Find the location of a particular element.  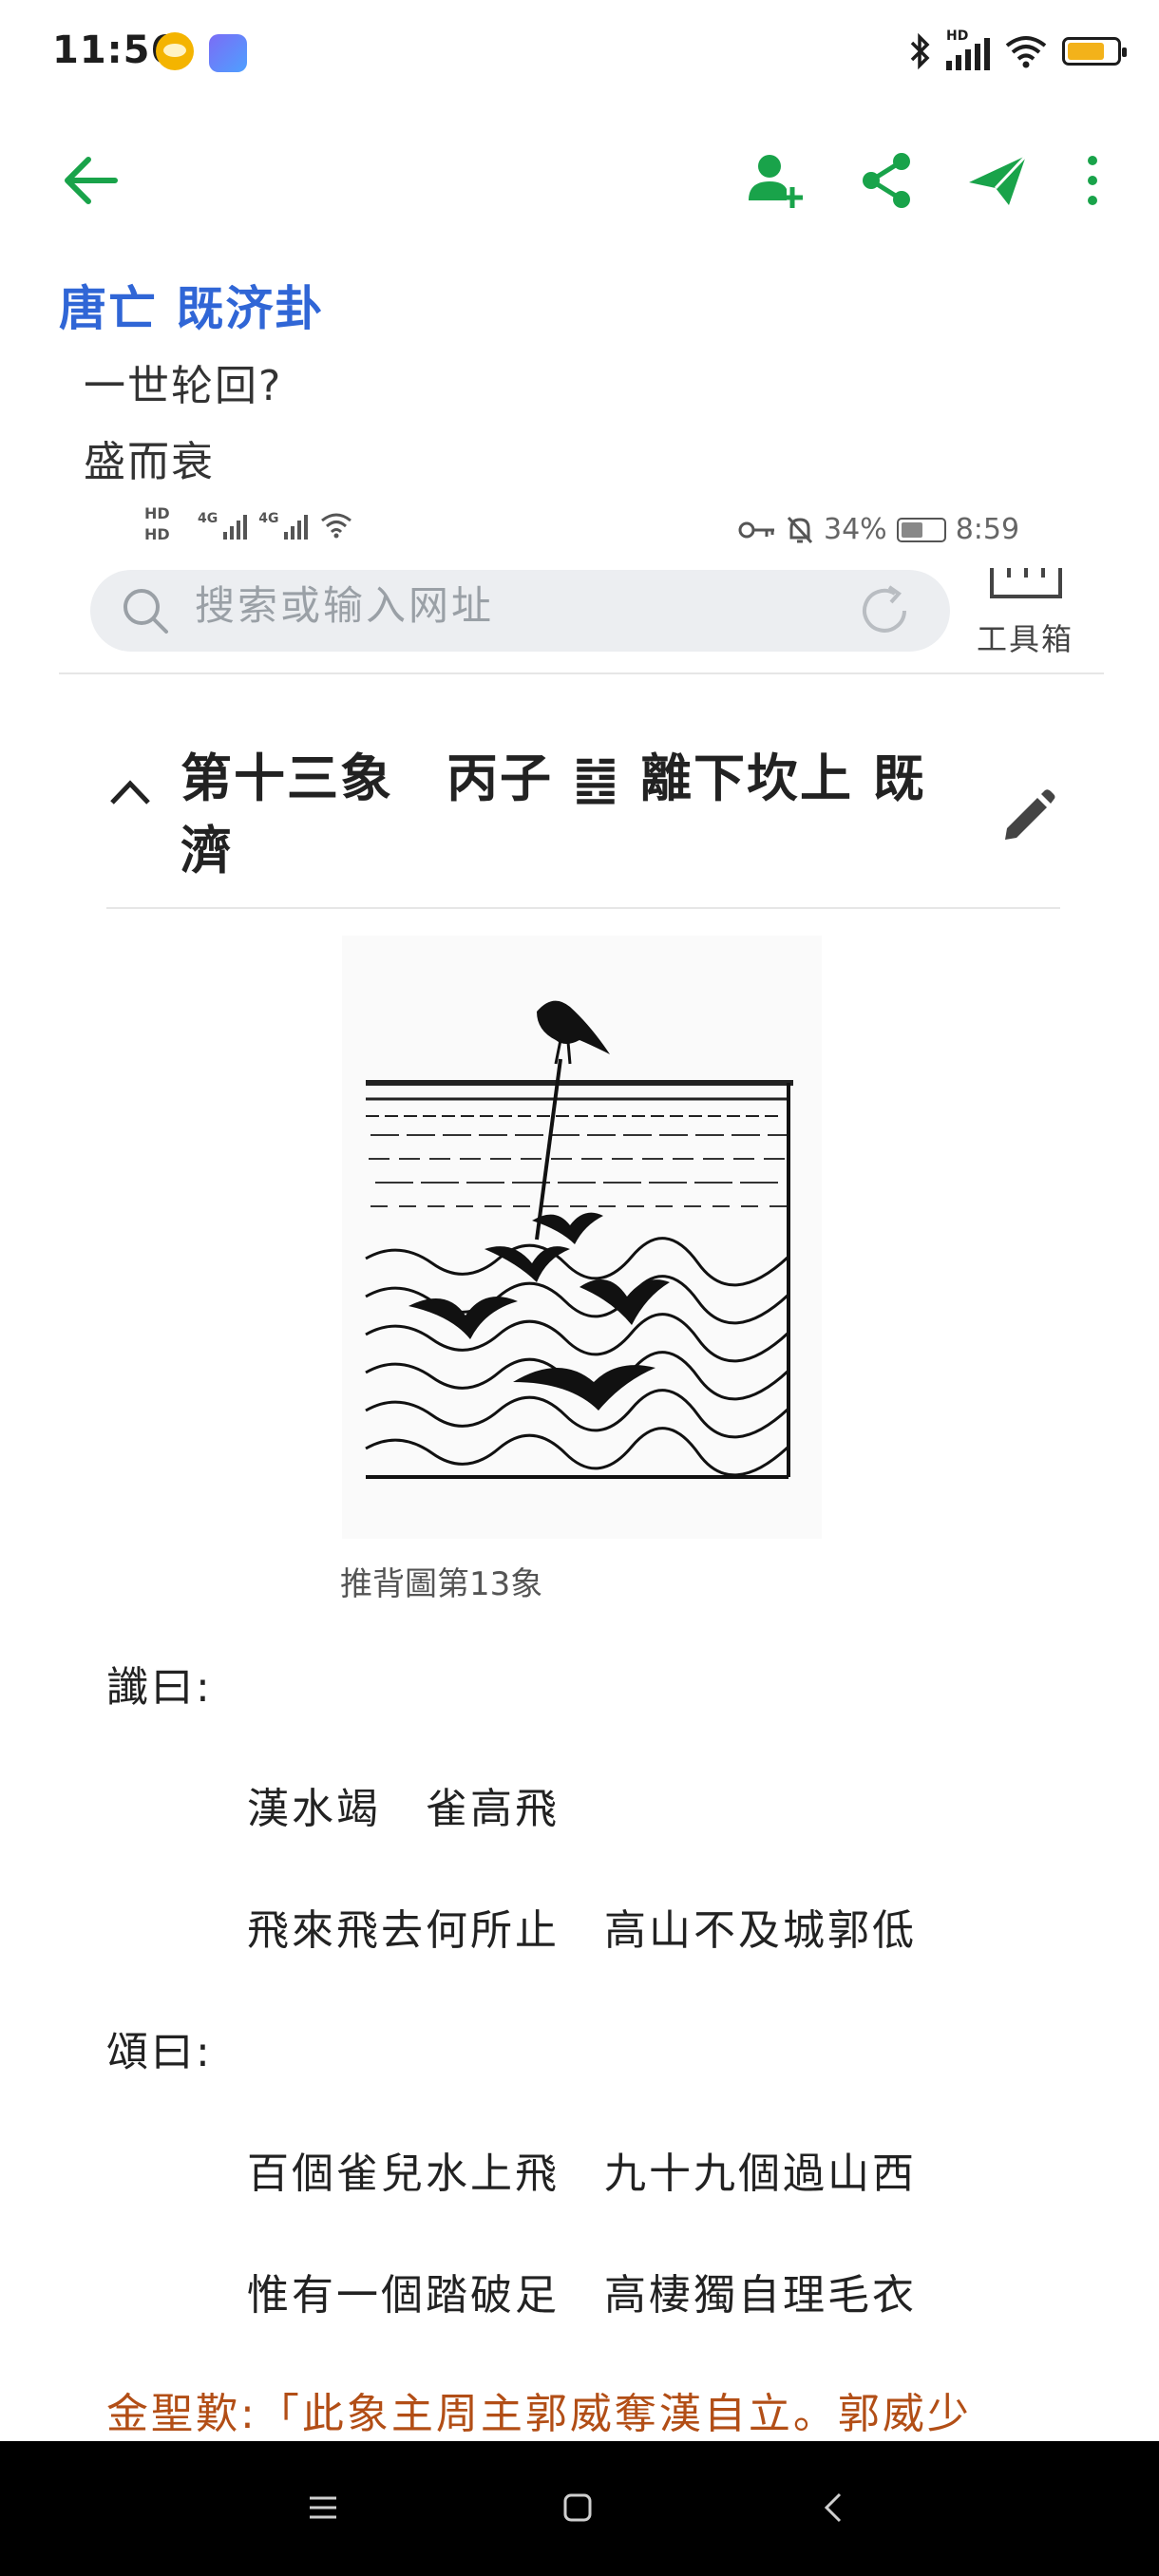

bluetooth-icon is located at coordinates (920, 51).